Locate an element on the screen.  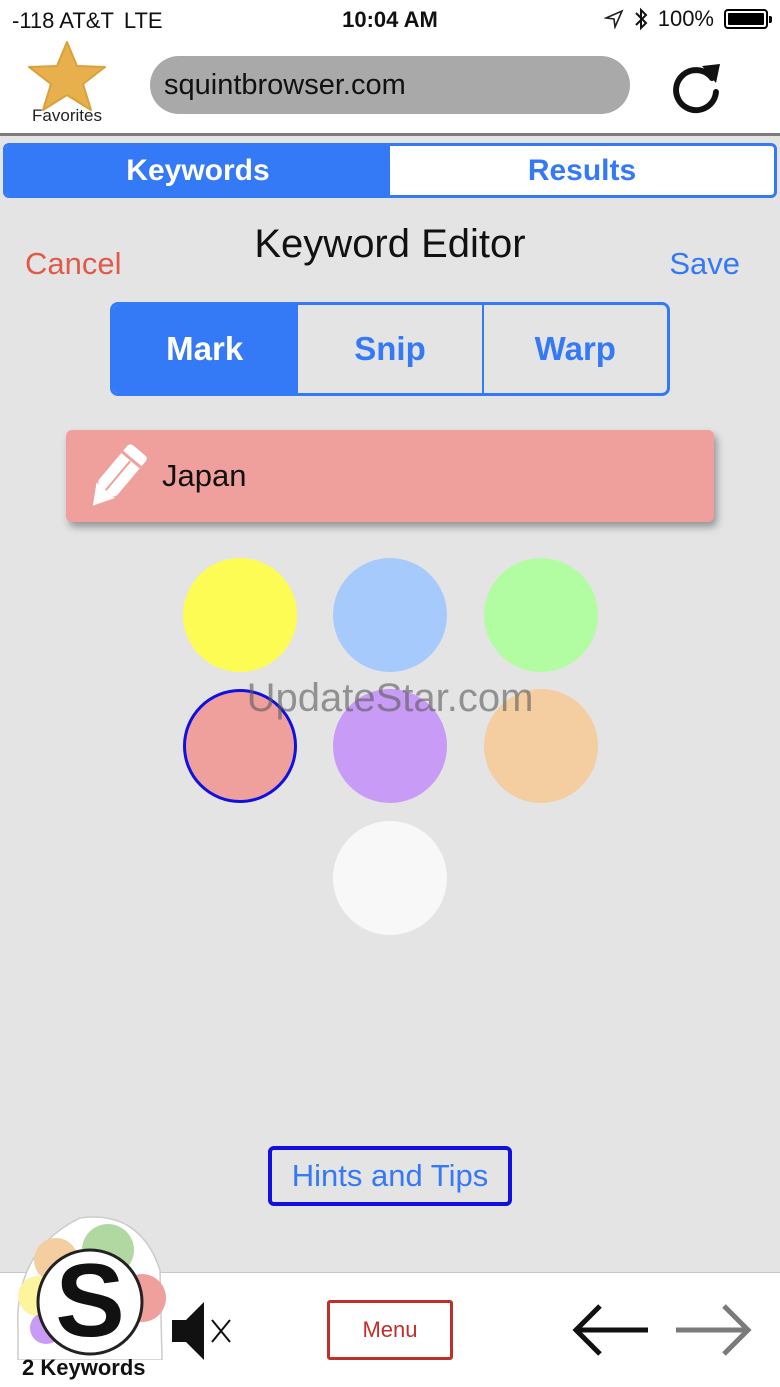
favorites-button: Favorites is located at coordinates (67, 85).